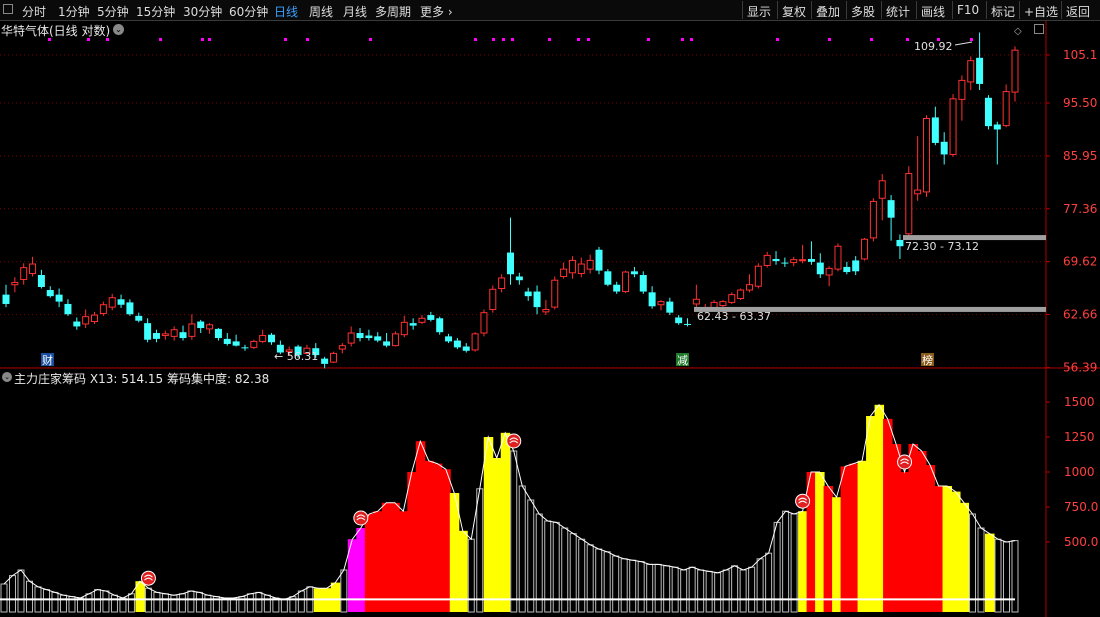 This screenshot has width=1100, height=617. Describe the element at coordinates (1079, 437) in the screenshot. I see `ind-tick-label: 1250` at that location.